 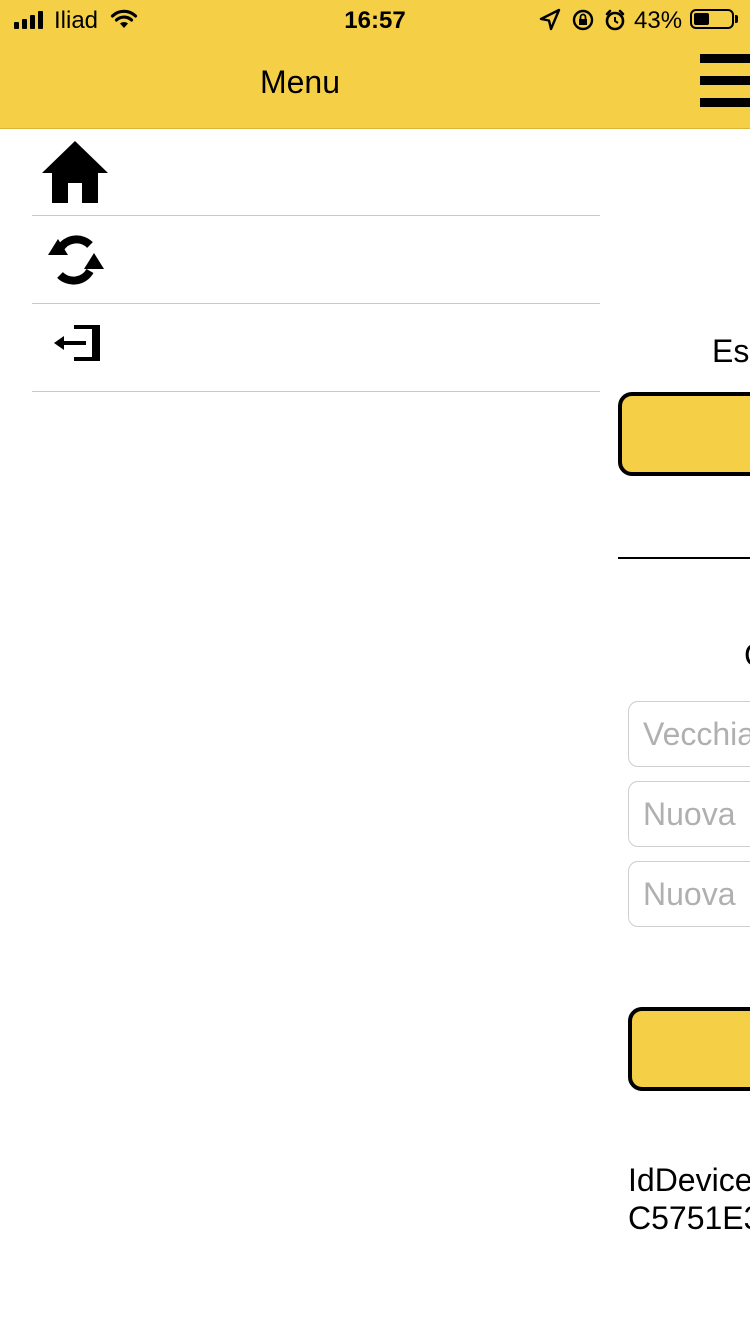 I want to click on header-title: Menu, so click(x=300, y=82).